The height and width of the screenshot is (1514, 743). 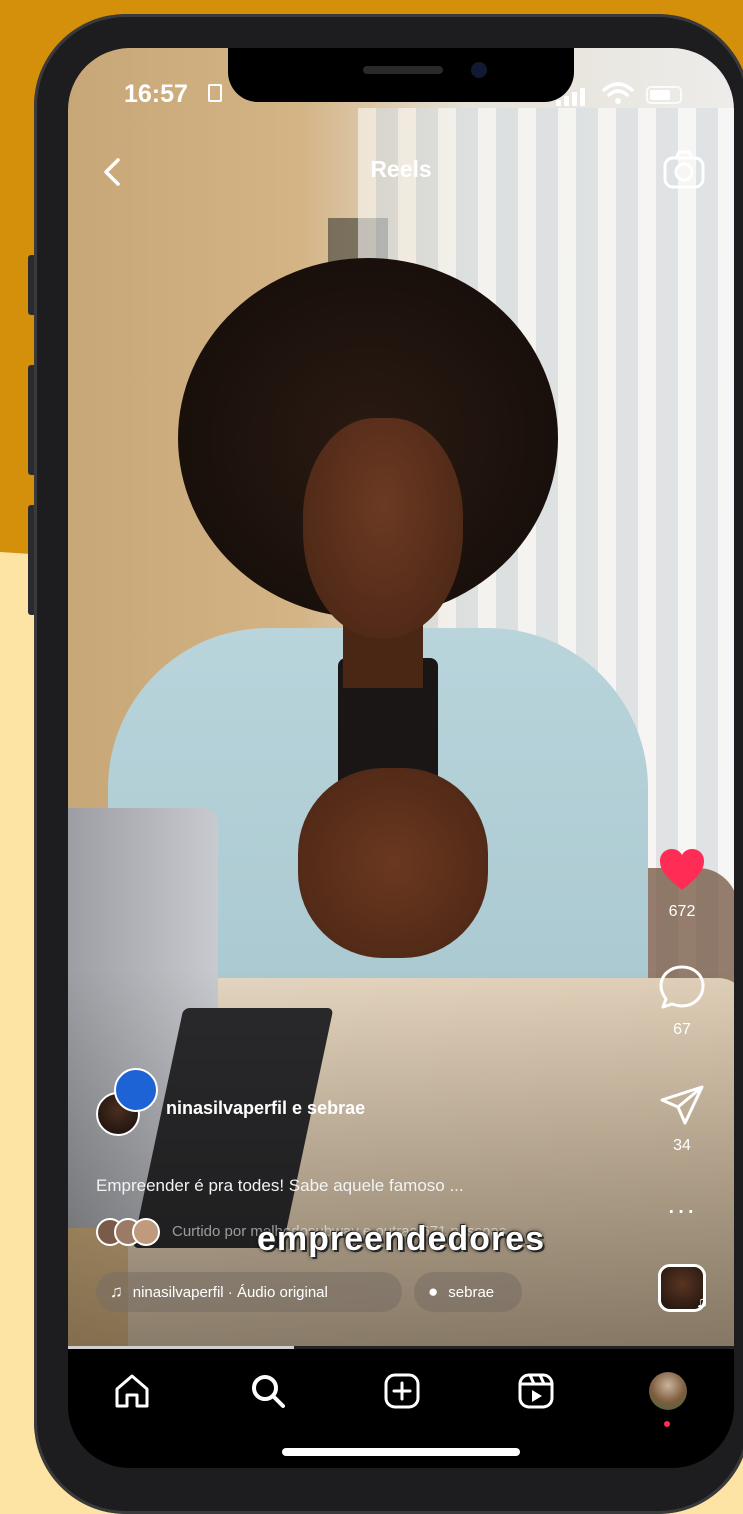 I want to click on comment-action: 67, so click(x=682, y=1001).